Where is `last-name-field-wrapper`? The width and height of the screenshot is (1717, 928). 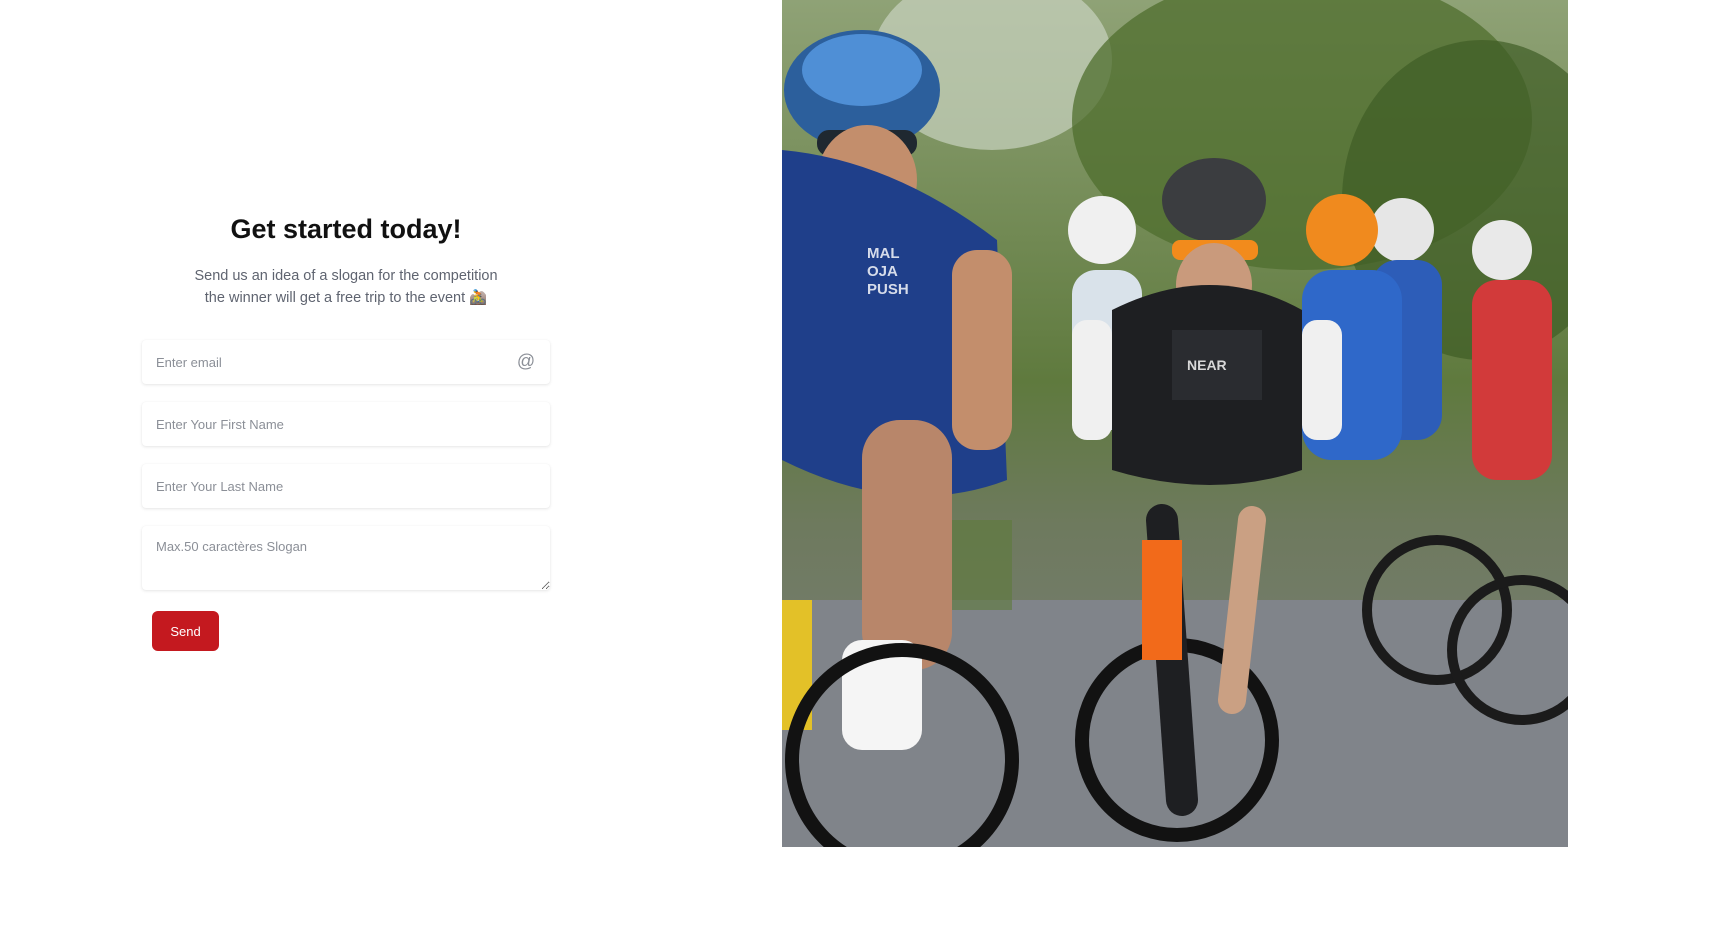 last-name-field-wrapper is located at coordinates (346, 486).